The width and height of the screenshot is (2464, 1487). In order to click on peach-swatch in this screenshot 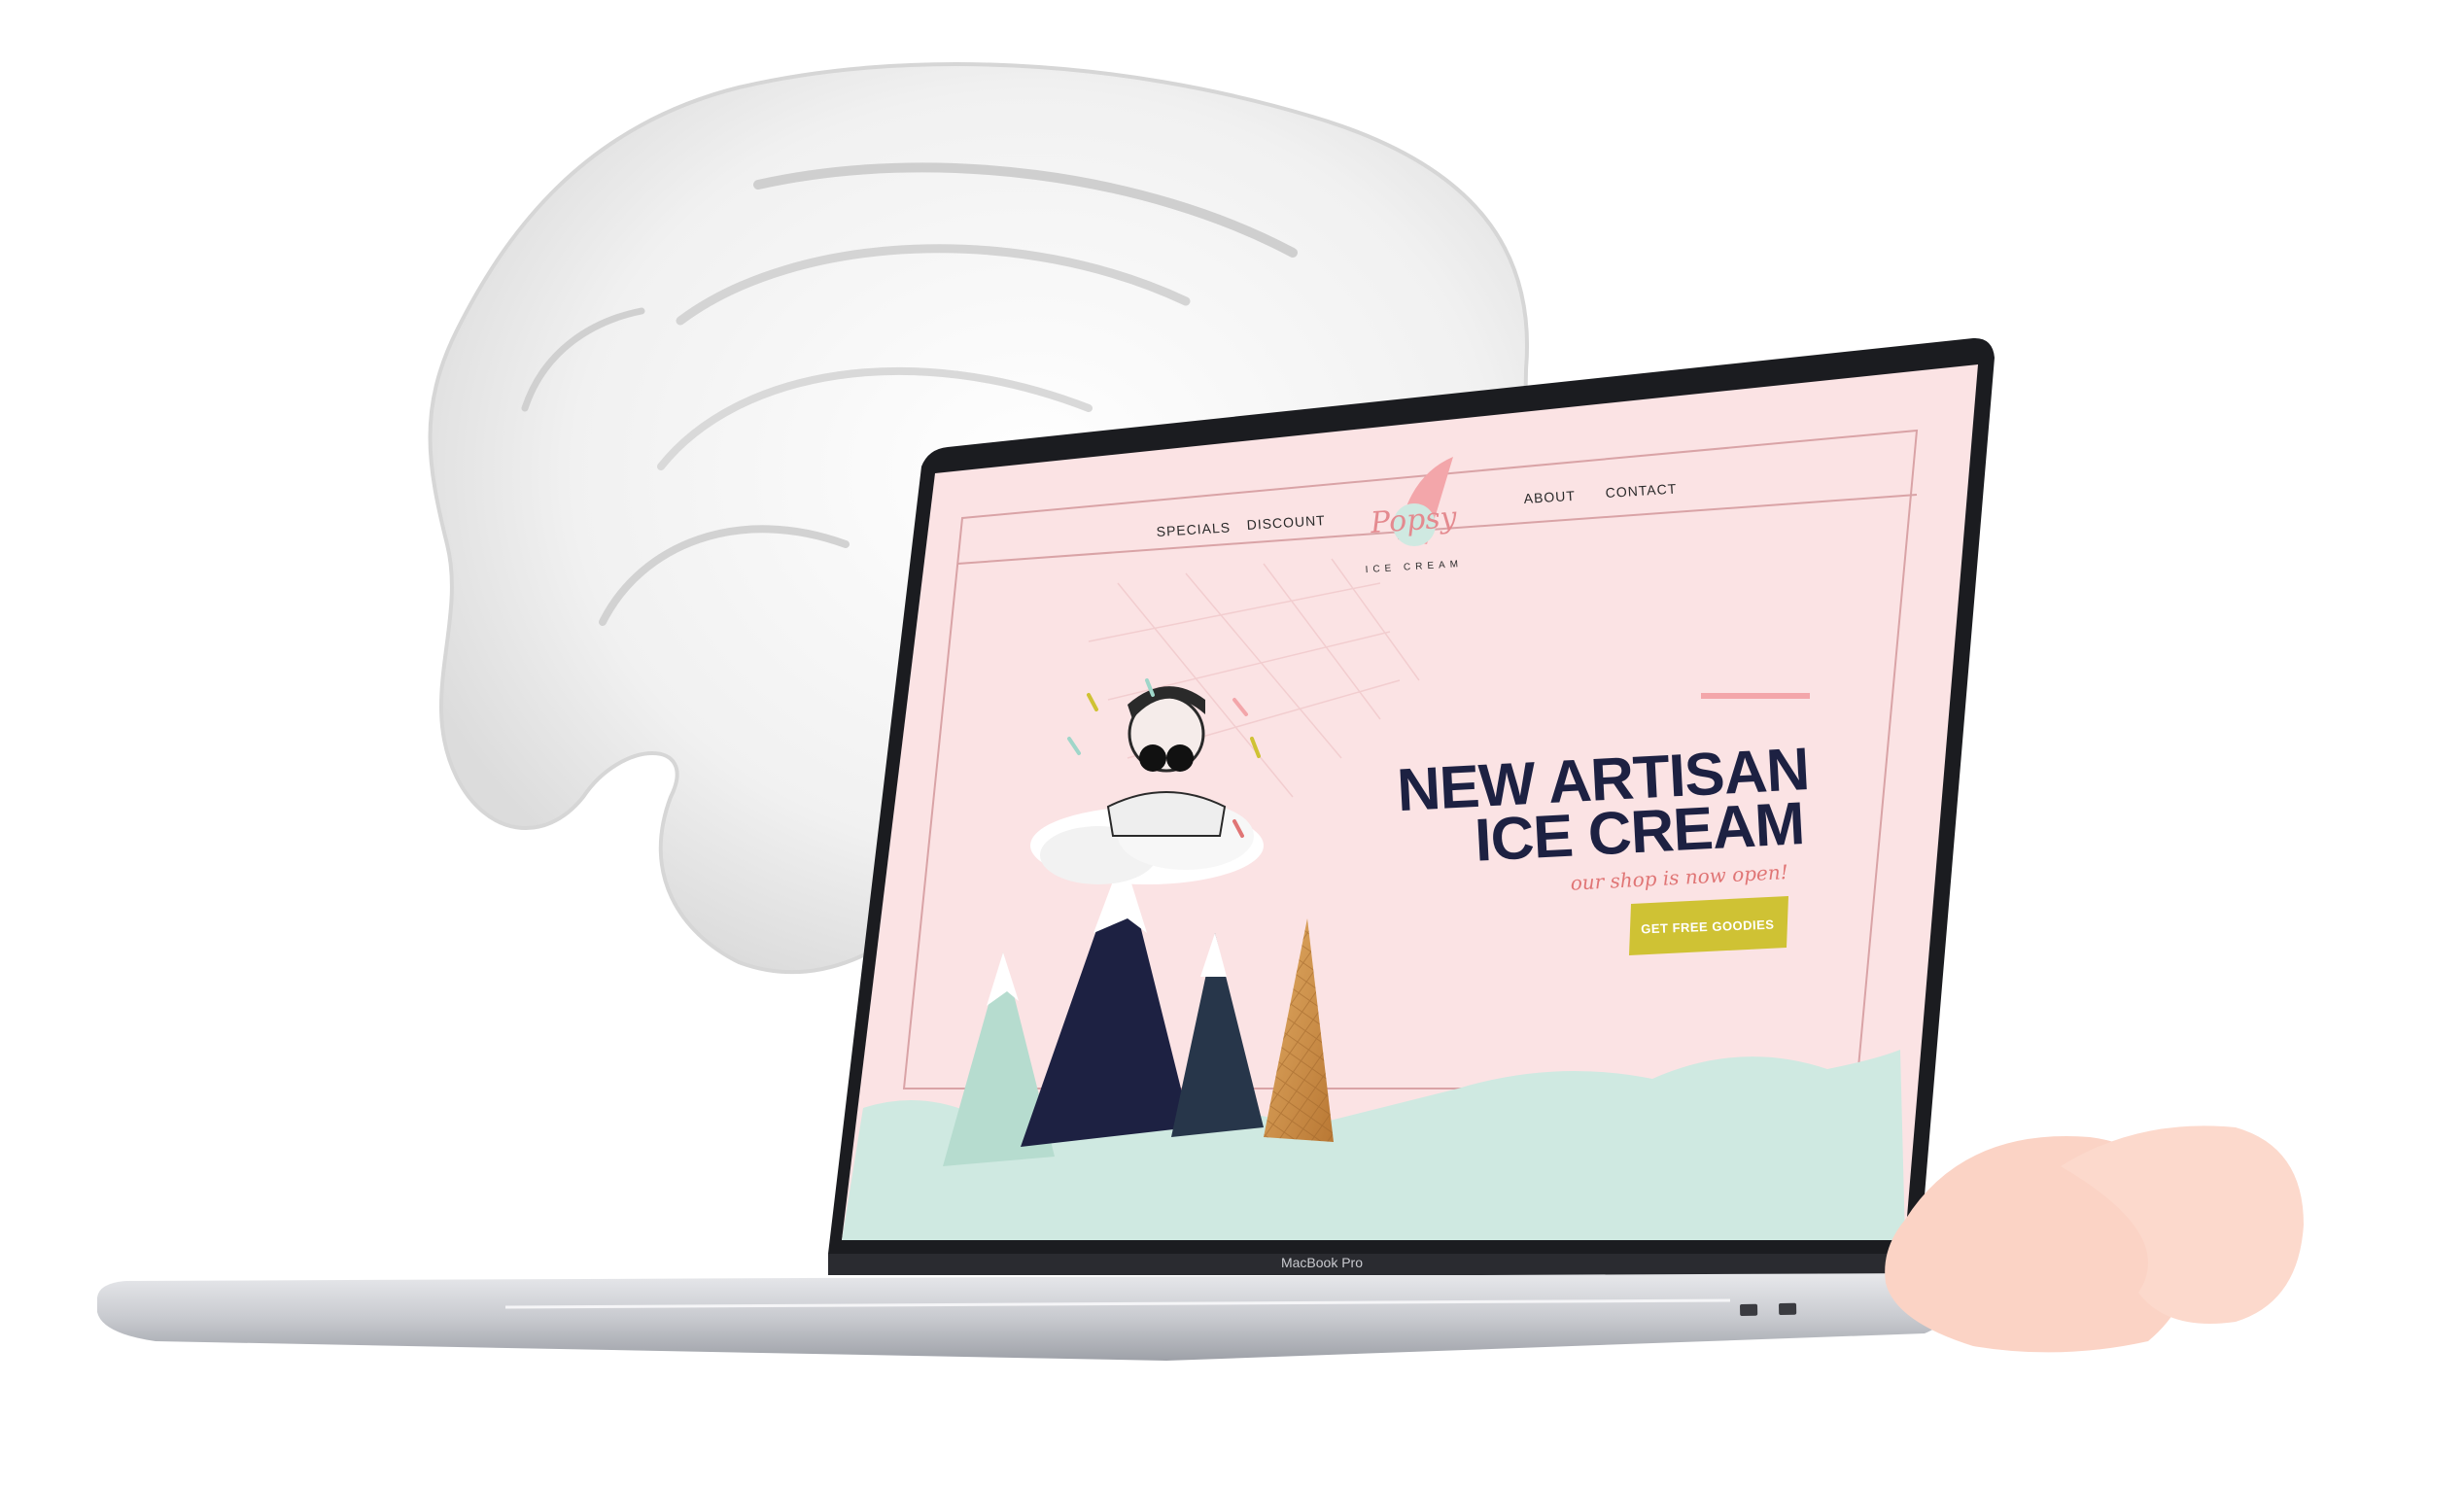, I will do `click(2094, 1239)`.